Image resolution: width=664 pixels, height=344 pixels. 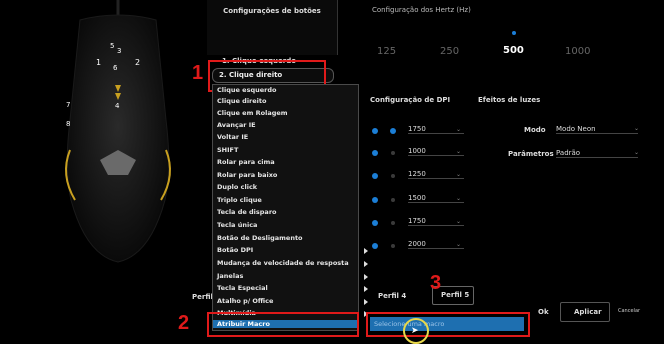 I want to click on mouse-label-8: 8, so click(x=68, y=124).